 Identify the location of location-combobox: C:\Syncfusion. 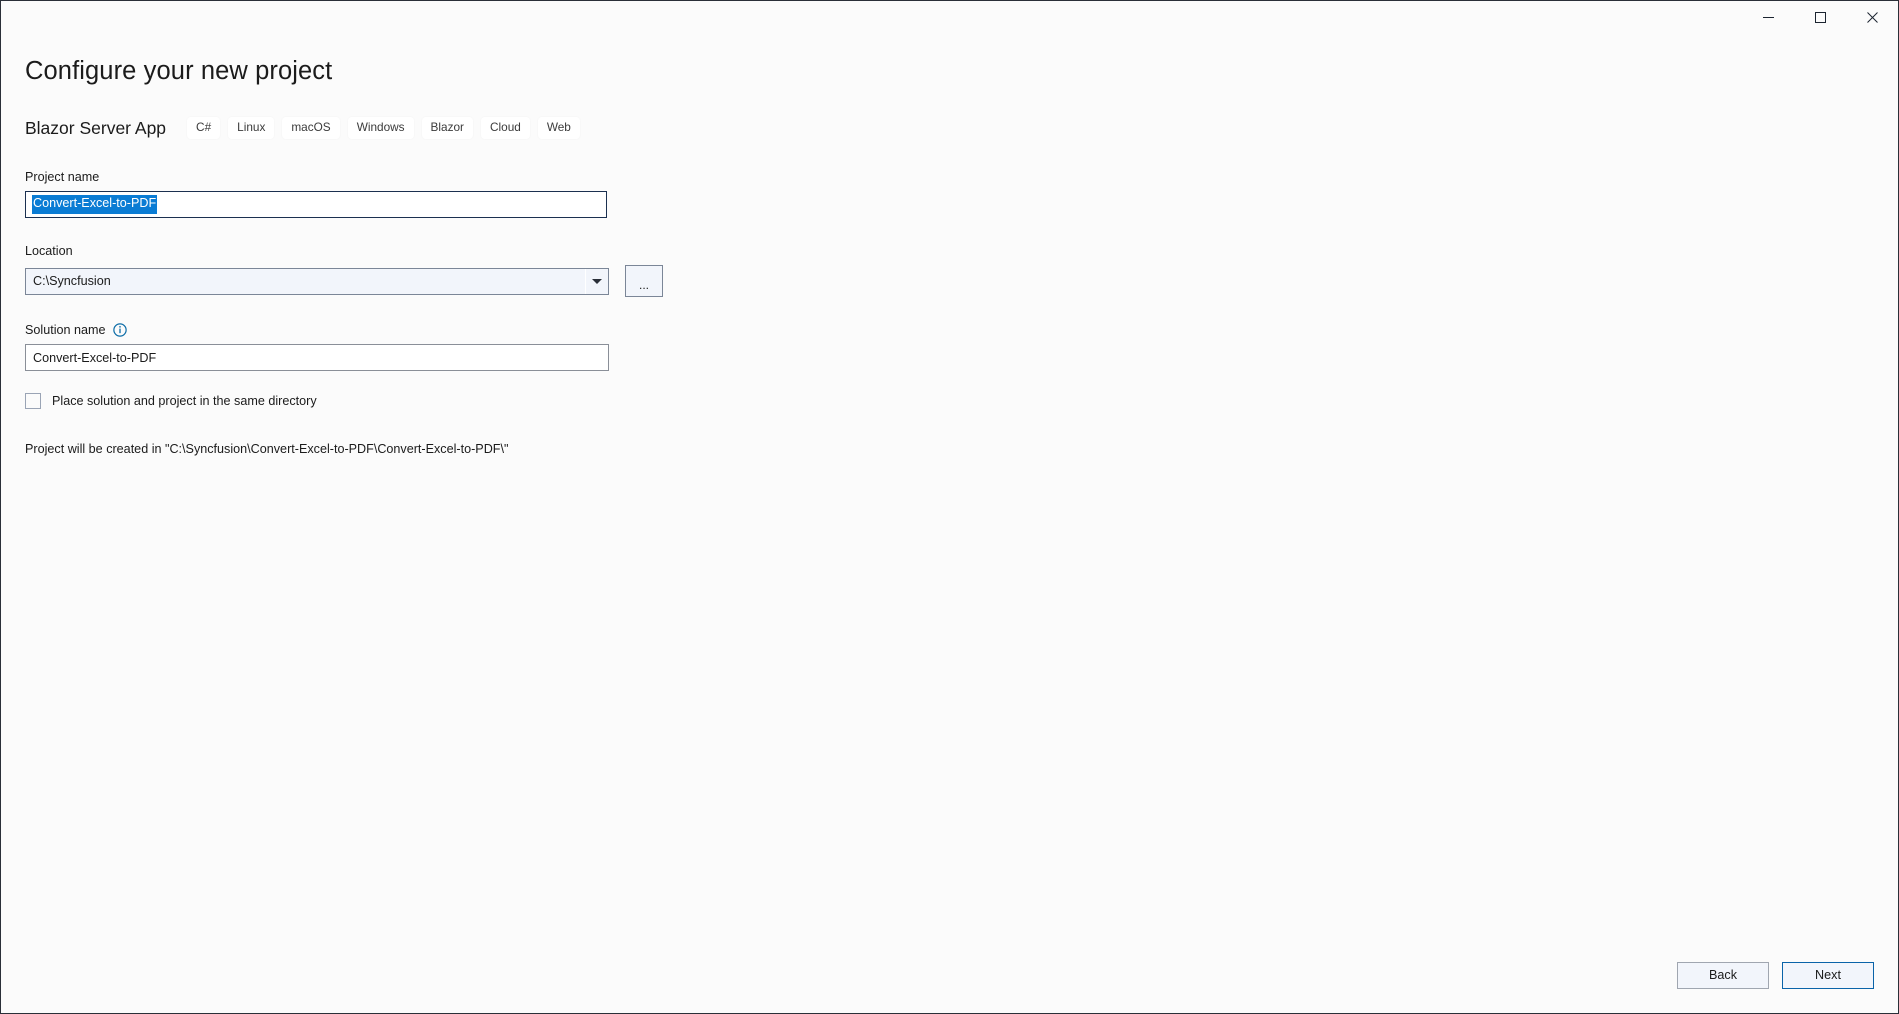
(317, 281).